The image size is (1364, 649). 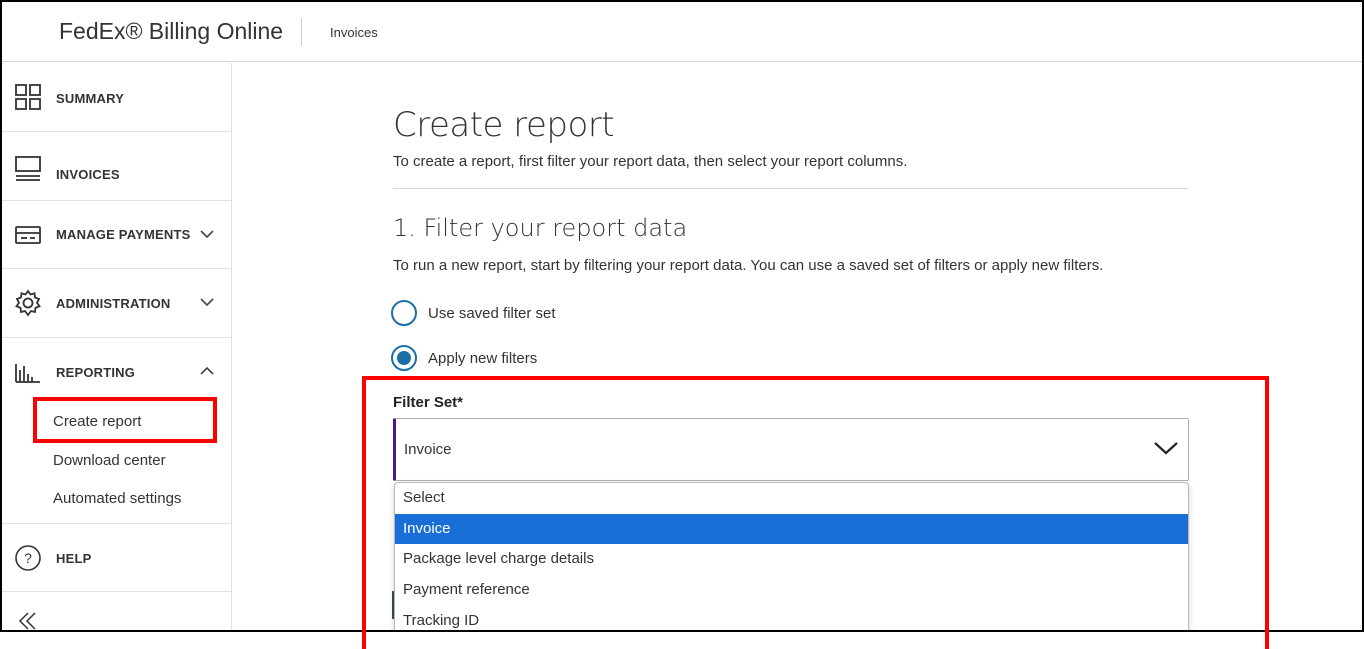 What do you see at coordinates (492, 313) in the screenshot?
I see `radio-label: Use saved filter set` at bounding box center [492, 313].